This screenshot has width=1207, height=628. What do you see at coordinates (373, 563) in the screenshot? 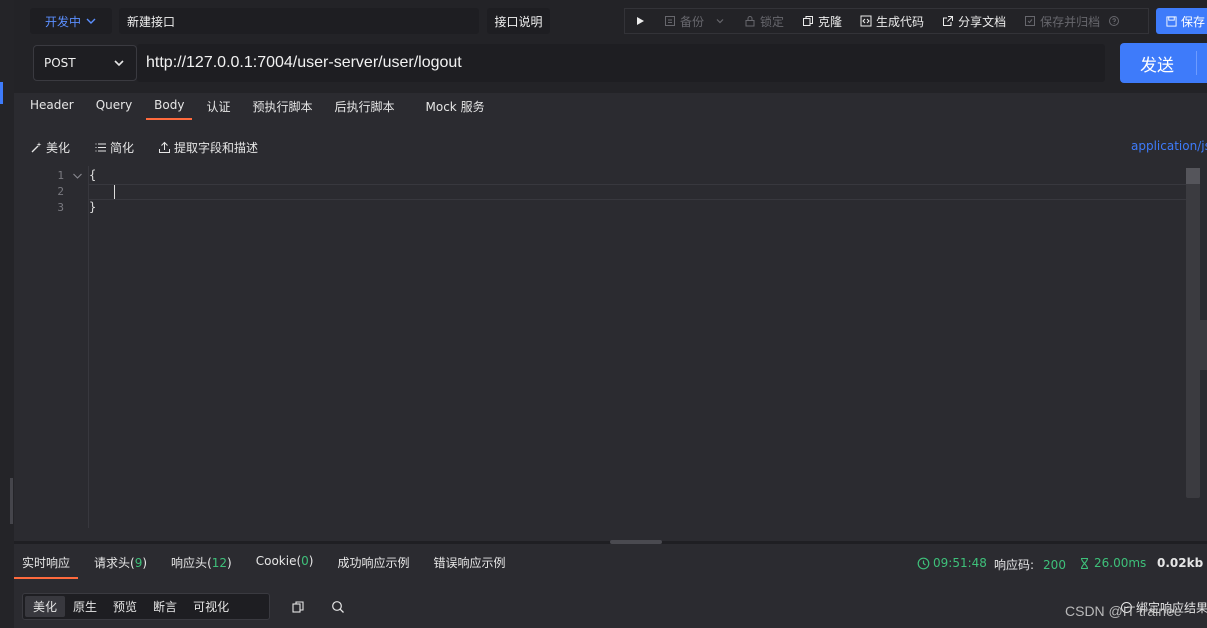
I see `tab-success-example-label: 成功响应示例` at bounding box center [373, 563].